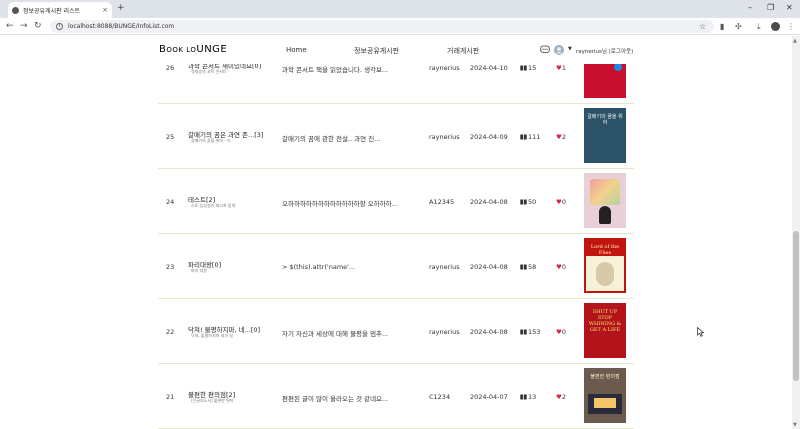 Image resolution: width=800 pixels, height=429 pixels. I want to click on book-title: 파리 대왕, so click(199, 270).